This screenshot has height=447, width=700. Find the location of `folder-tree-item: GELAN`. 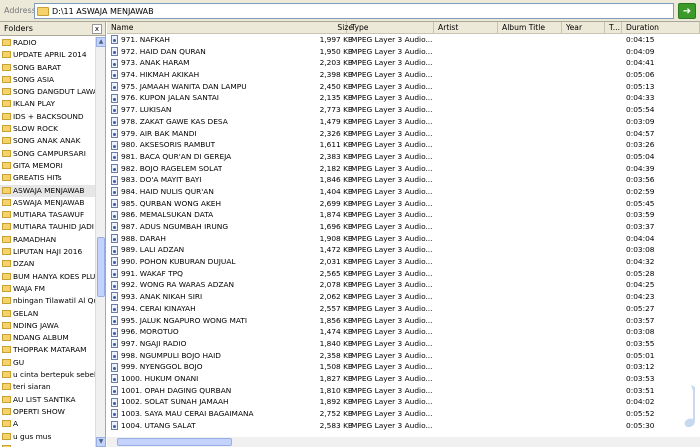

folder-tree-item: GELAN is located at coordinates (48, 314).